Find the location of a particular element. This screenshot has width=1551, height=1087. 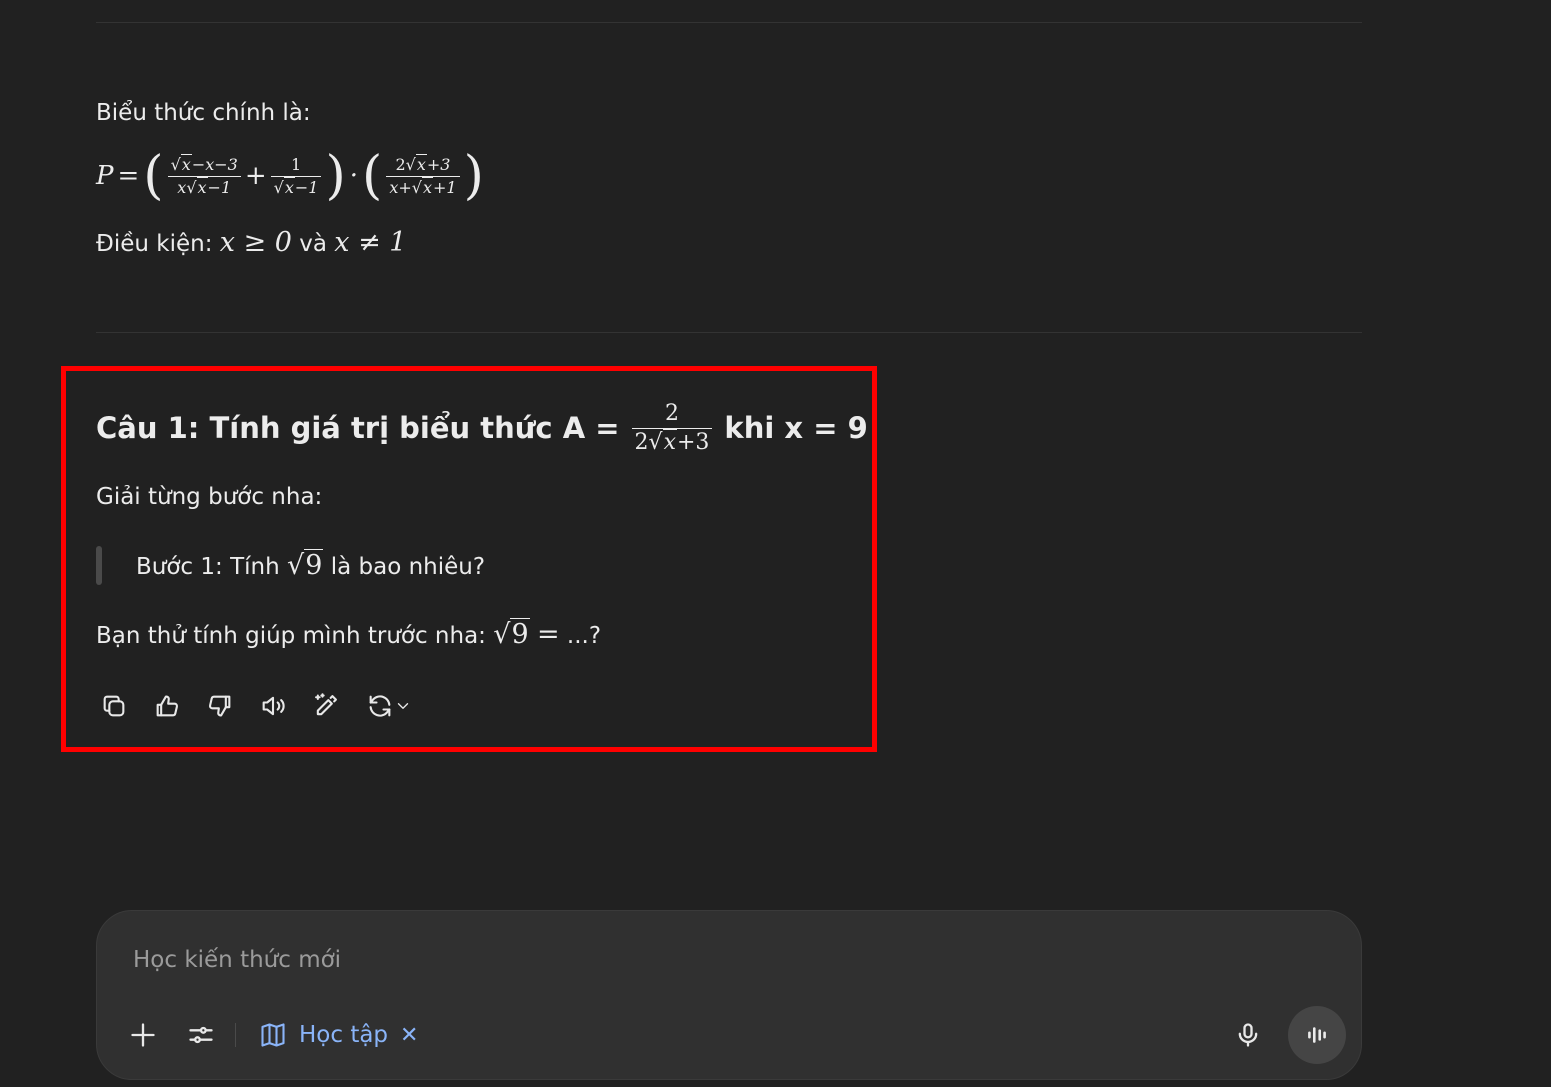

plus-icon is located at coordinates (143, 1035).